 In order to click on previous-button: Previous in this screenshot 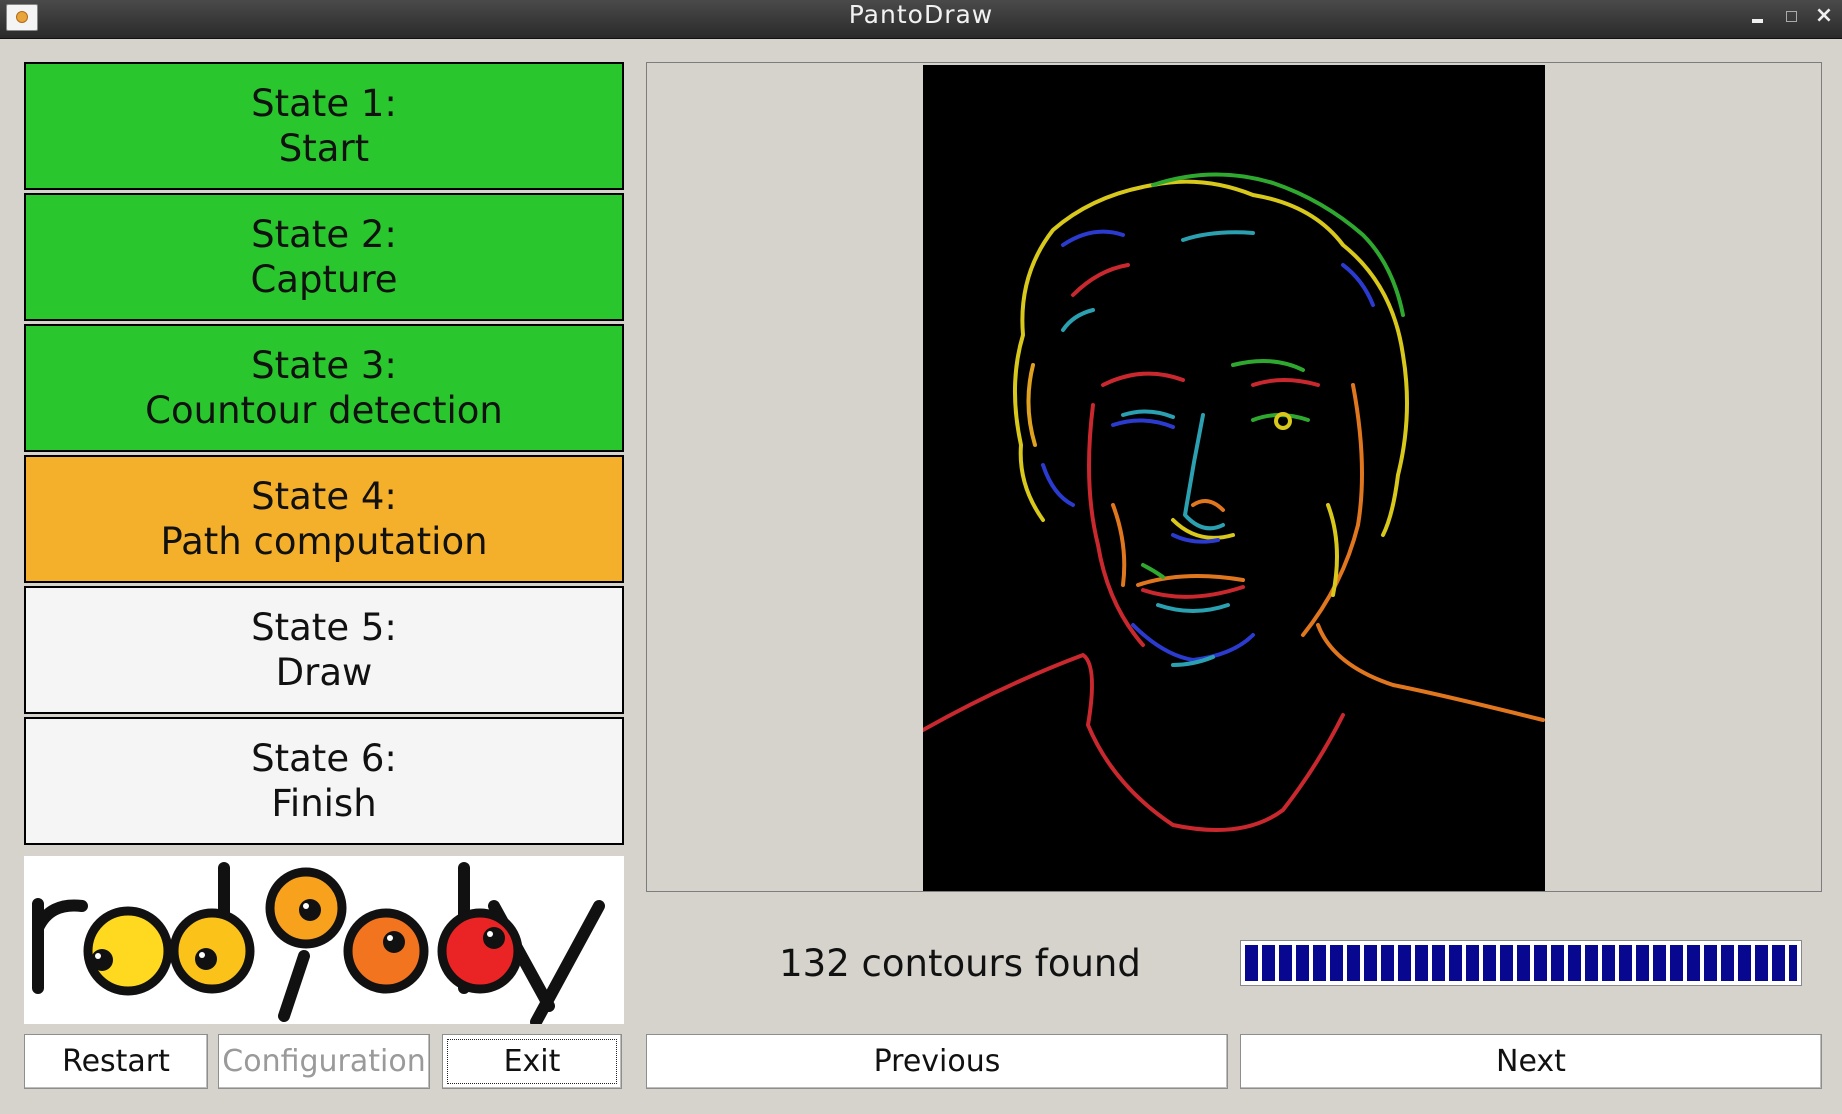, I will do `click(937, 1061)`.